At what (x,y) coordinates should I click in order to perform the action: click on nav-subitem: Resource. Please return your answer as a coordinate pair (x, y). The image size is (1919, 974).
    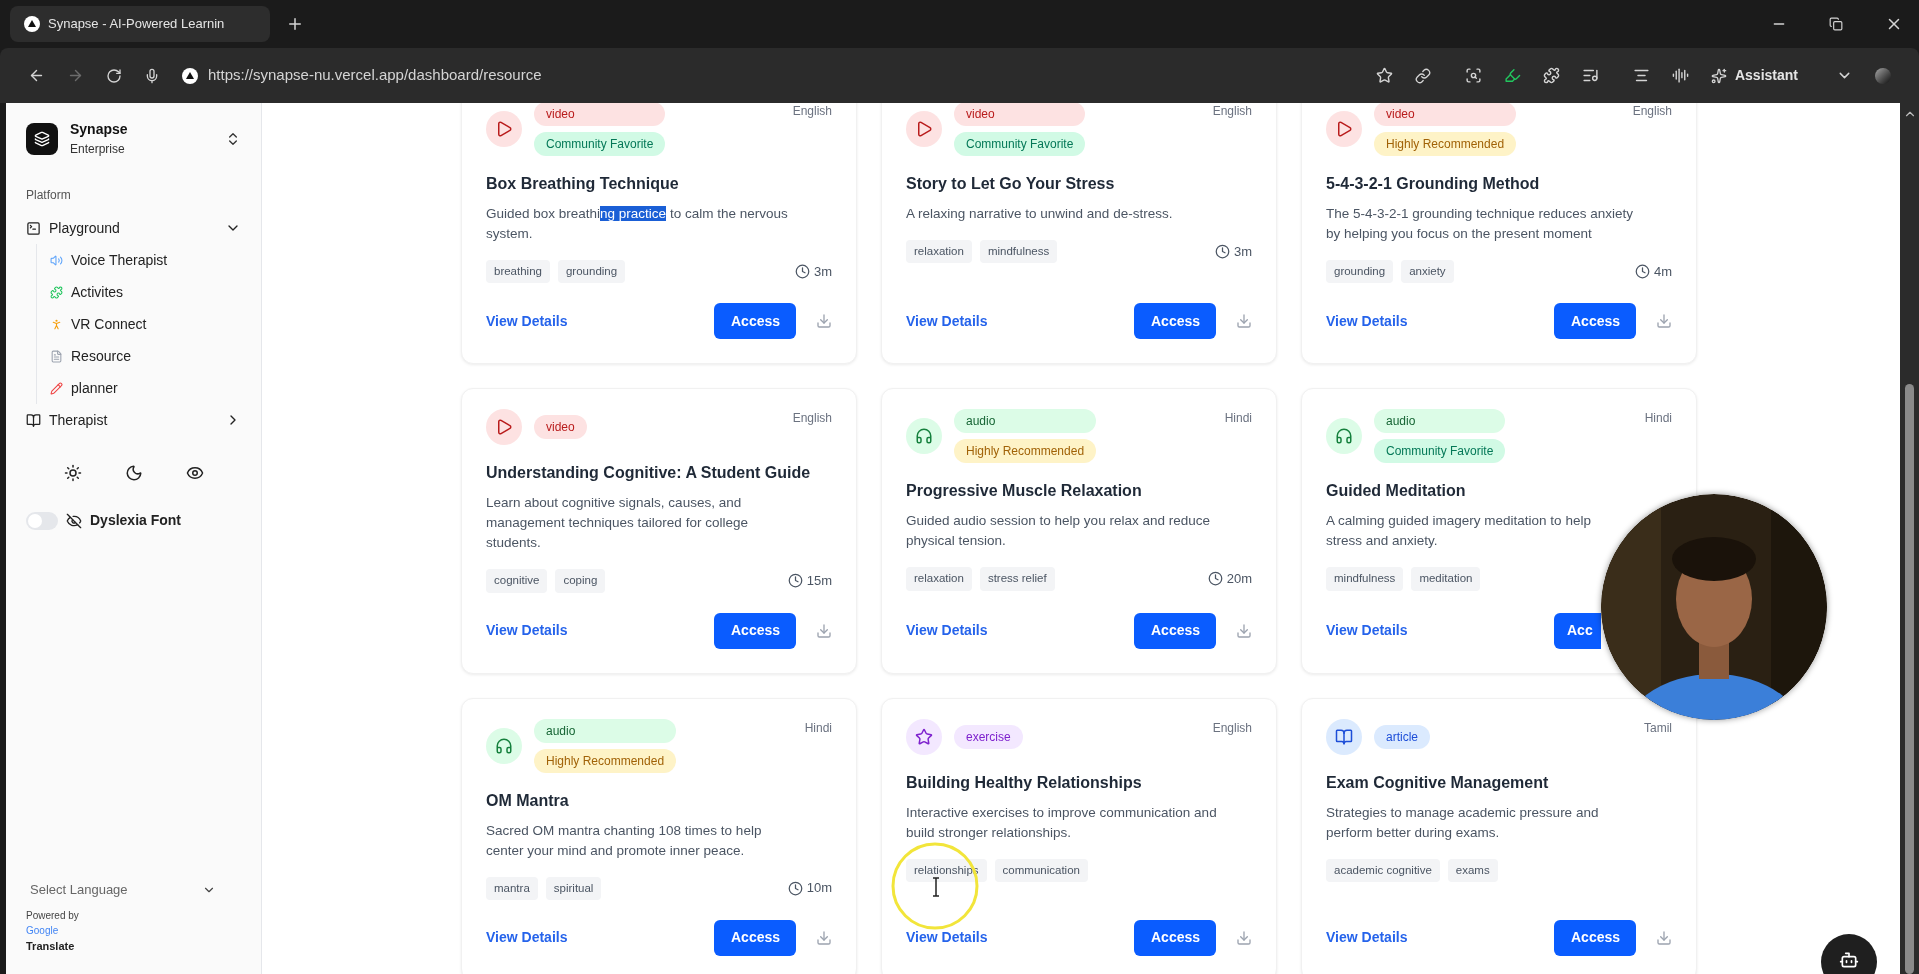
    Looking at the image, I should click on (147, 356).